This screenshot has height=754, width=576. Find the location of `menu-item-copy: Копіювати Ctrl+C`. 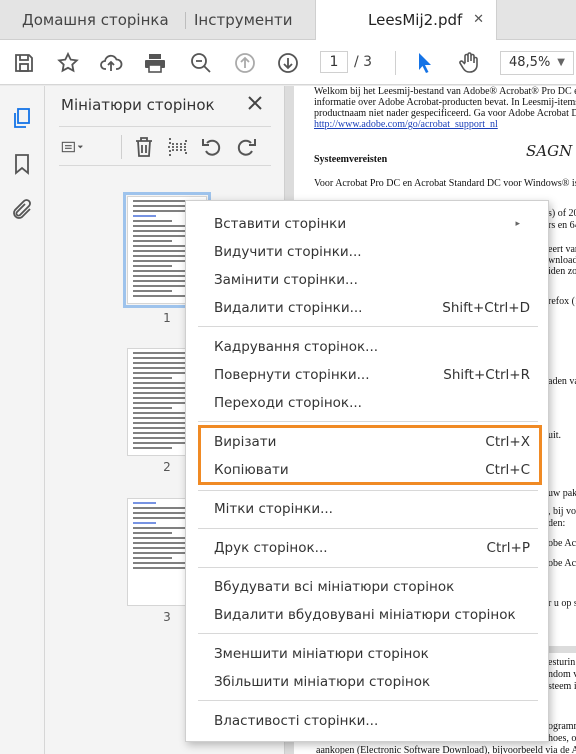

menu-item-copy: Копіювати Ctrl+C is located at coordinates (368, 470).